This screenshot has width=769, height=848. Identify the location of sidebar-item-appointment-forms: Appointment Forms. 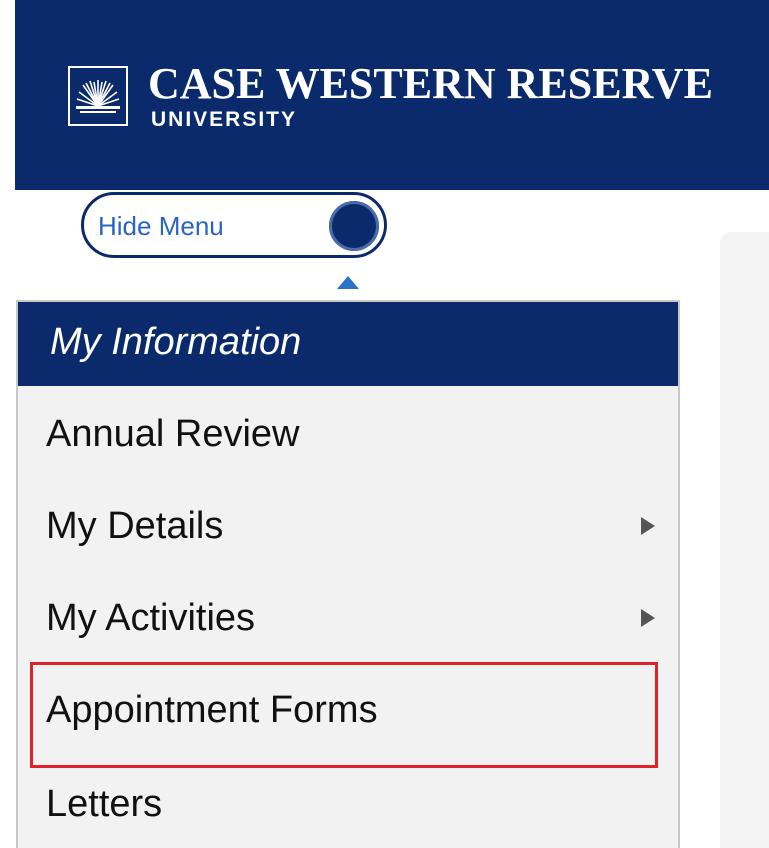
(348, 710).